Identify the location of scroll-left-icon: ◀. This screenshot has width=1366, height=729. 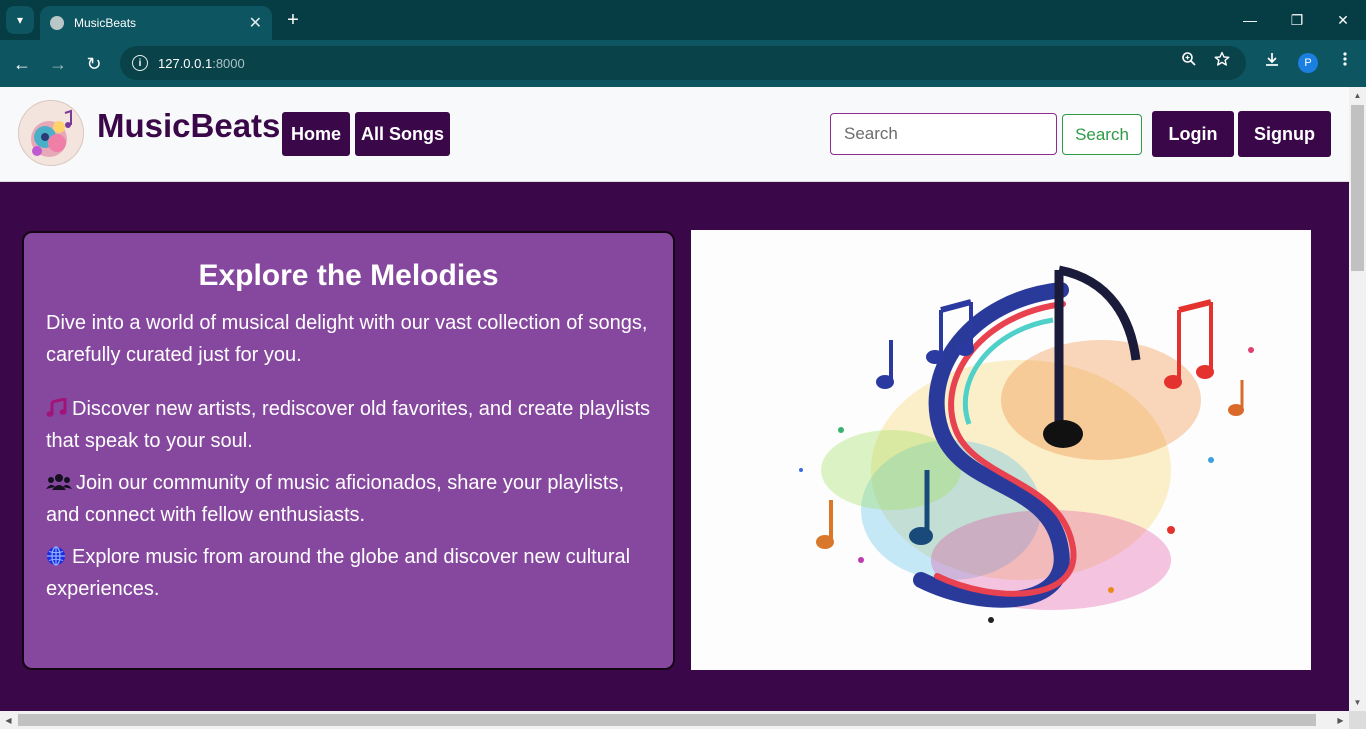
(8, 720).